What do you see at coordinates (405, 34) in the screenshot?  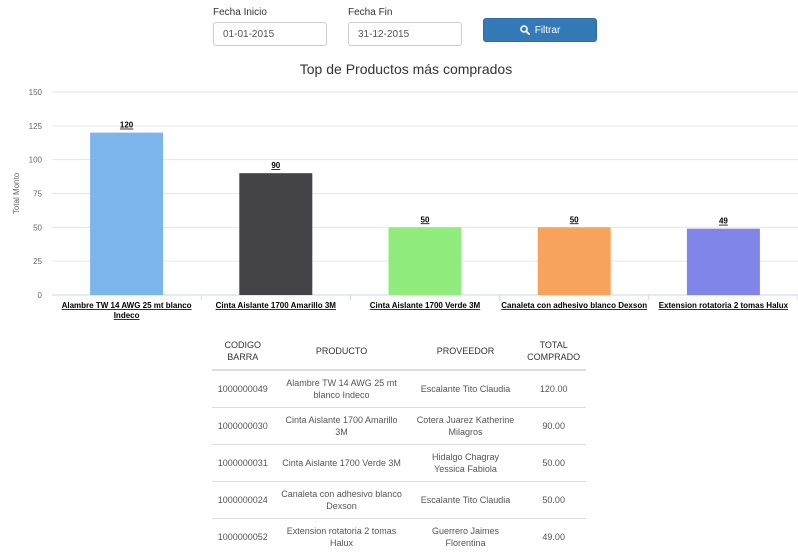 I see `end-date-input: 31-12-2015` at bounding box center [405, 34].